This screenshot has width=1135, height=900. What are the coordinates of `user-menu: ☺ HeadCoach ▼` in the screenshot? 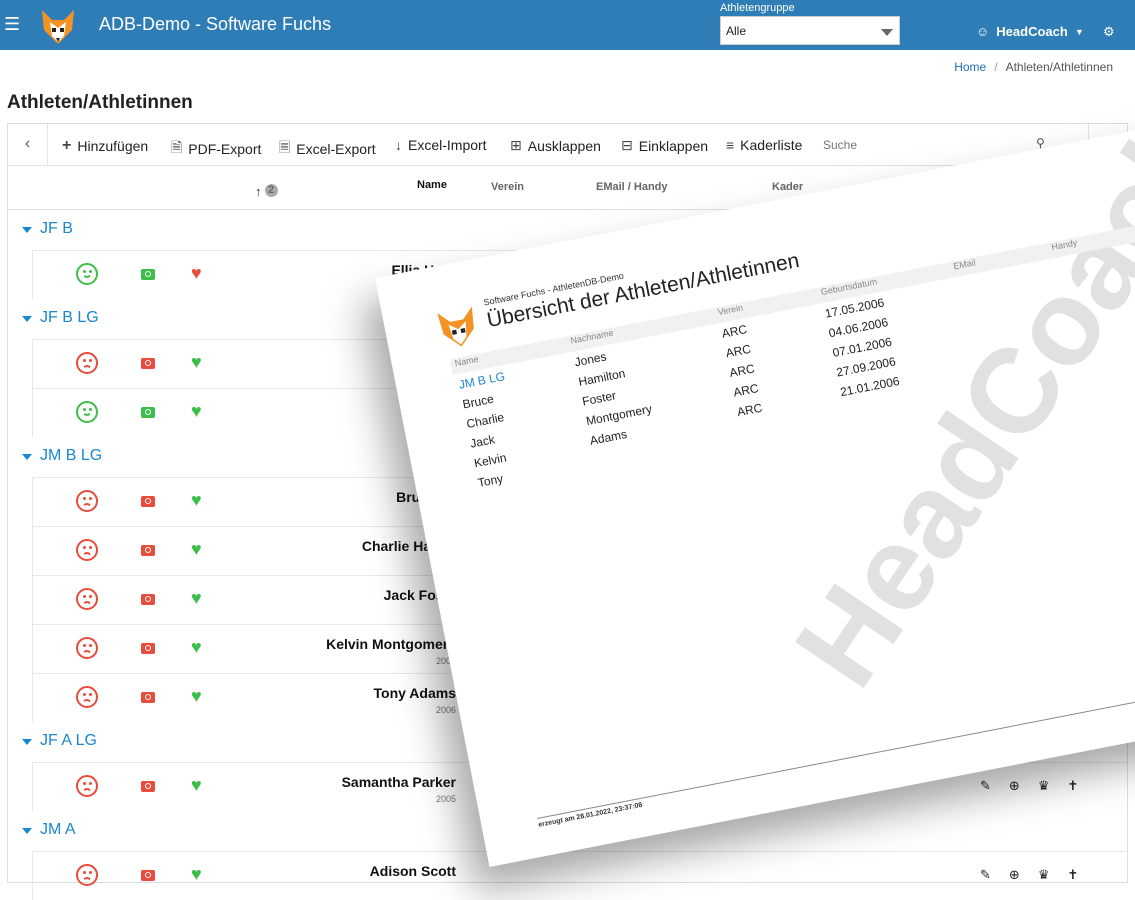 It's located at (1030, 31).